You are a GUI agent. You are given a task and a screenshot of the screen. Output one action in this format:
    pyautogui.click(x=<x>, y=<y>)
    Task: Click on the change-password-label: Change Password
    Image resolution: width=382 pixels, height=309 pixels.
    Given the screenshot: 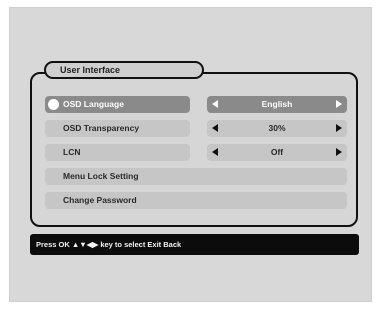 What is the action you would take?
    pyautogui.click(x=100, y=200)
    